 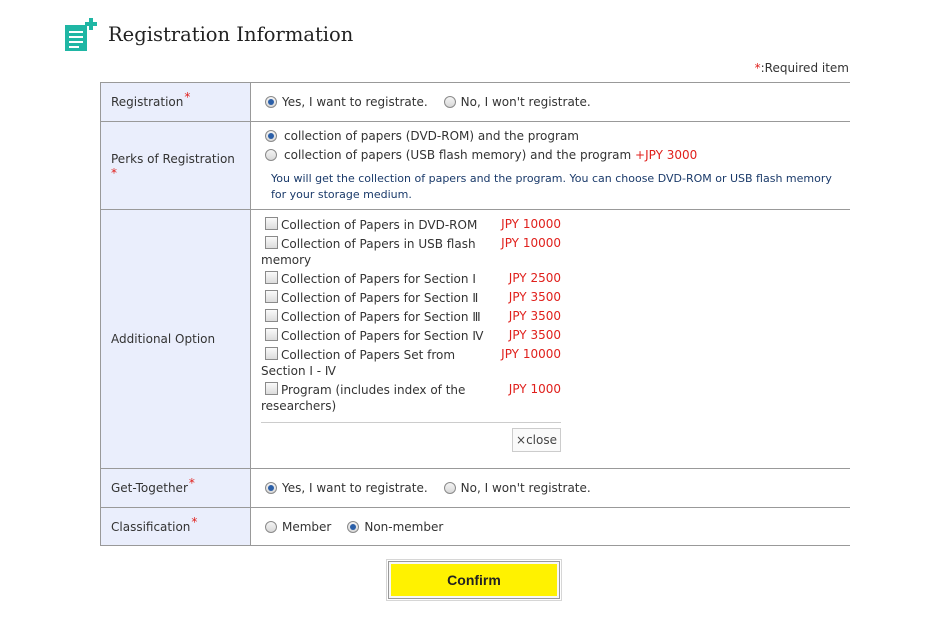 What do you see at coordinates (666, 154) in the screenshot?
I see `usb-price: +JPY 3000` at bounding box center [666, 154].